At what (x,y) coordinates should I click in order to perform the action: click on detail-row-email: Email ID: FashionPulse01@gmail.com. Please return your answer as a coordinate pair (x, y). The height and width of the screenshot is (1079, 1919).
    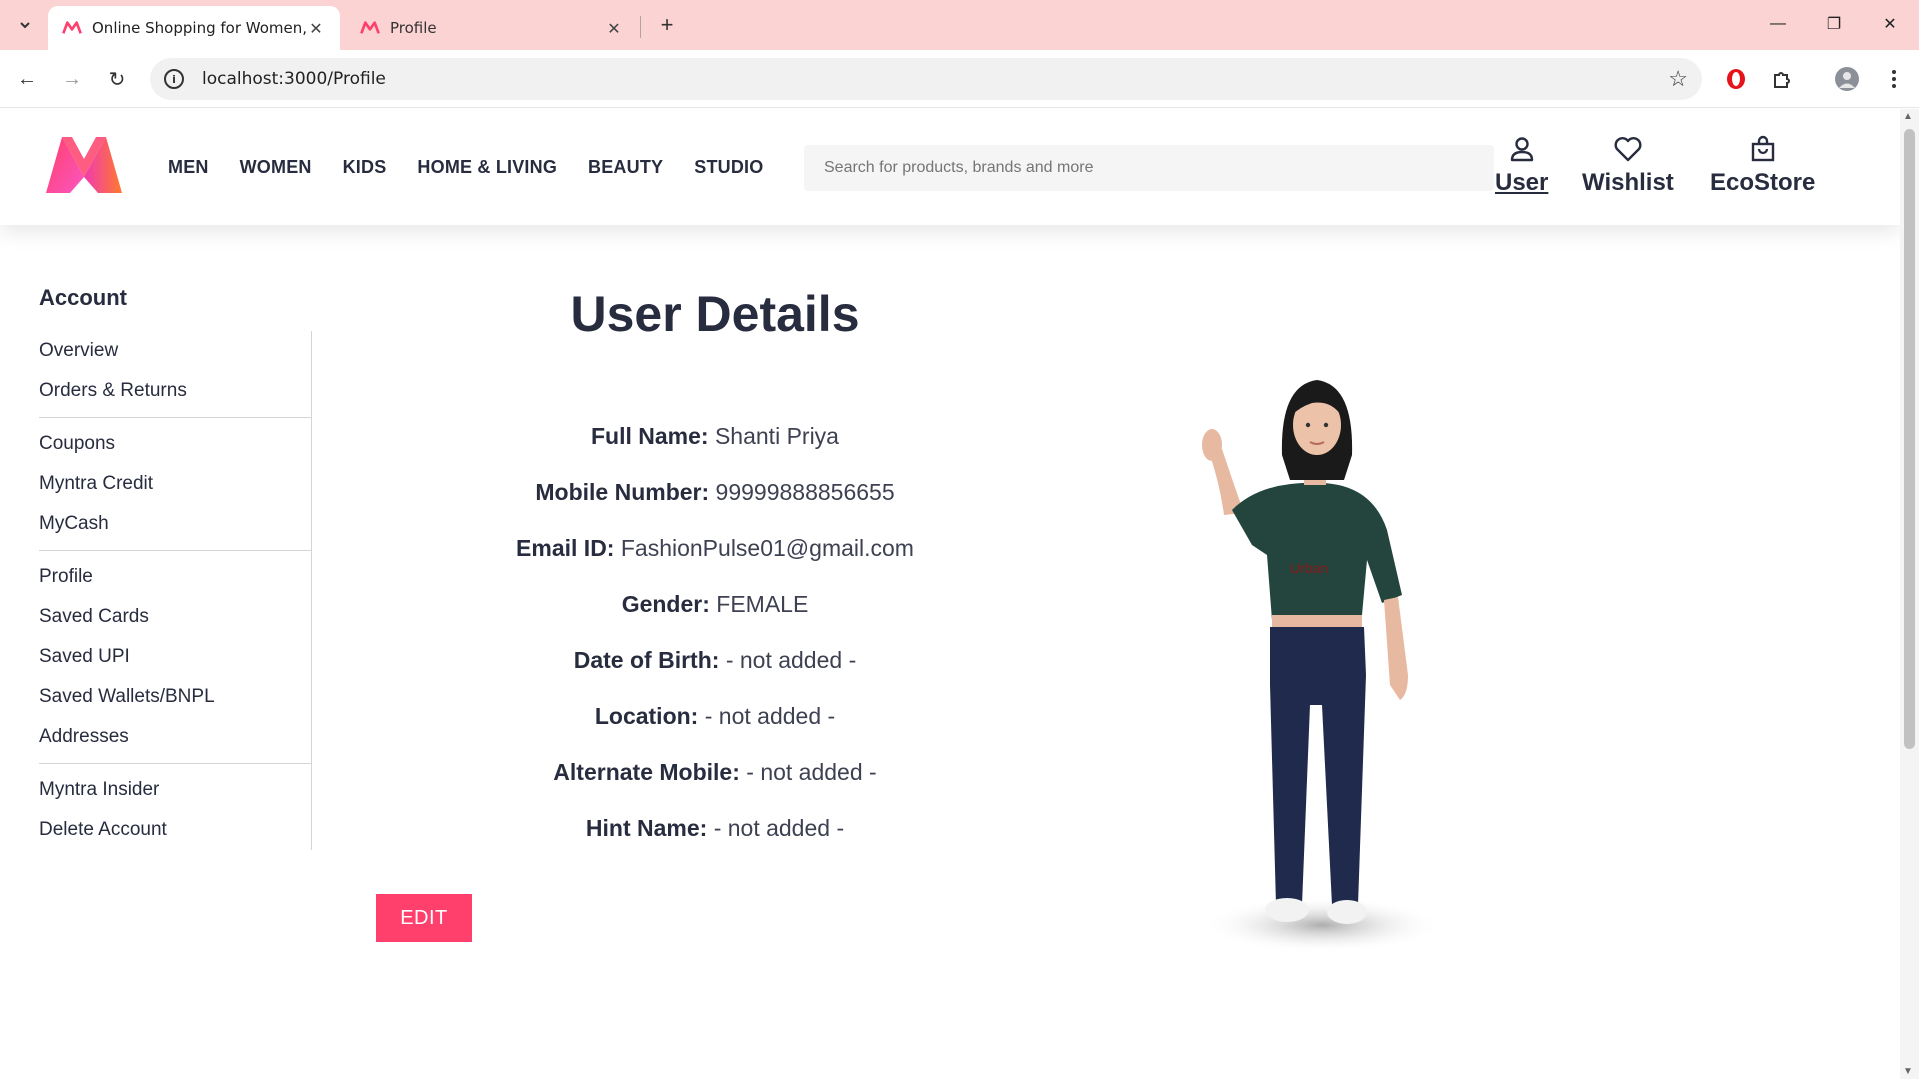
    Looking at the image, I should click on (715, 548).